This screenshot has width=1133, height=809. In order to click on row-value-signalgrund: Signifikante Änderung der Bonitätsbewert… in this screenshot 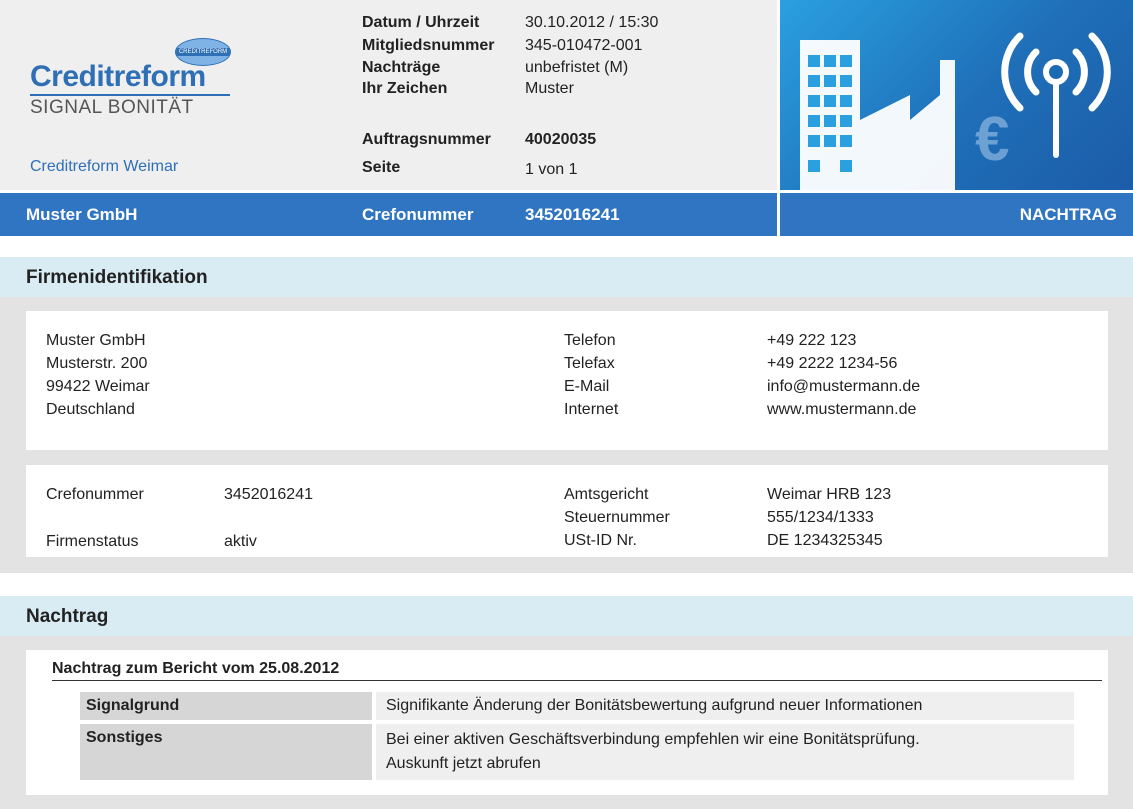, I will do `click(725, 706)`.